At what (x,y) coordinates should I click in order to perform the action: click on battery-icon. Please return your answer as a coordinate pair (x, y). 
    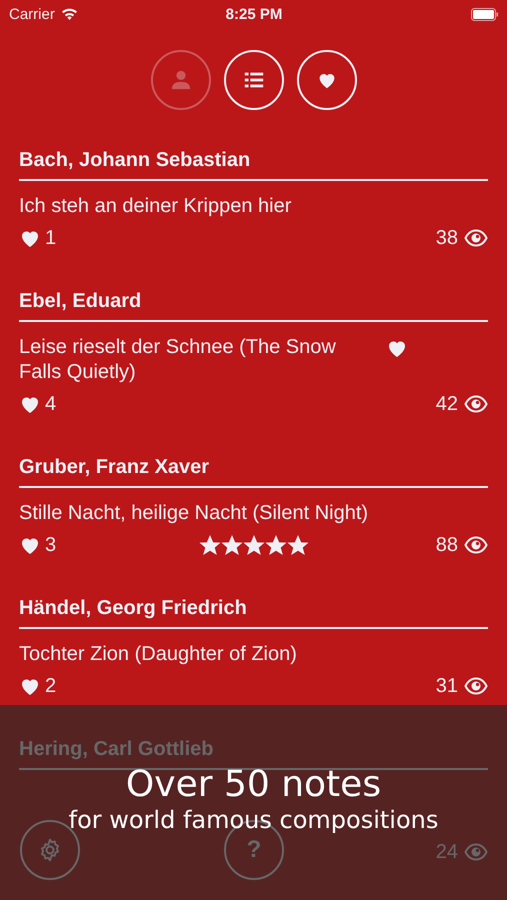
    Looking at the image, I should click on (484, 14).